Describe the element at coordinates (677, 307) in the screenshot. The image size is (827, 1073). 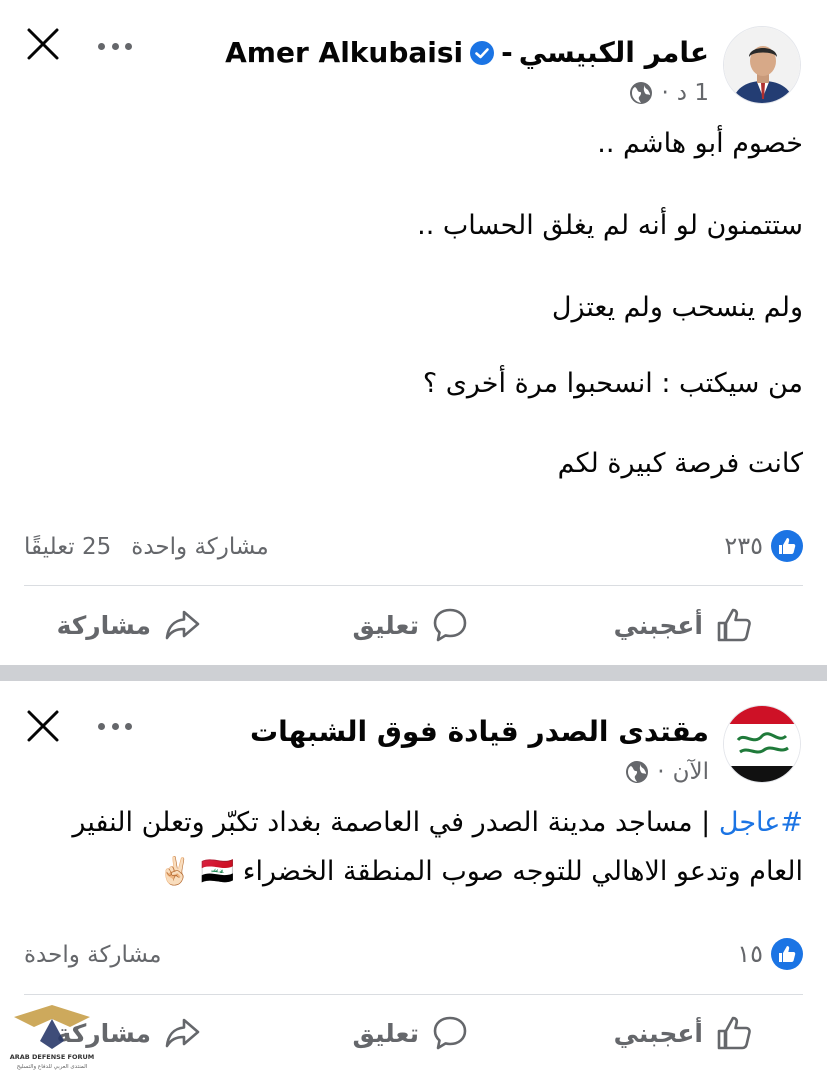
I see `post-body-line: ولم ينسحب ولم يعتزل` at that location.